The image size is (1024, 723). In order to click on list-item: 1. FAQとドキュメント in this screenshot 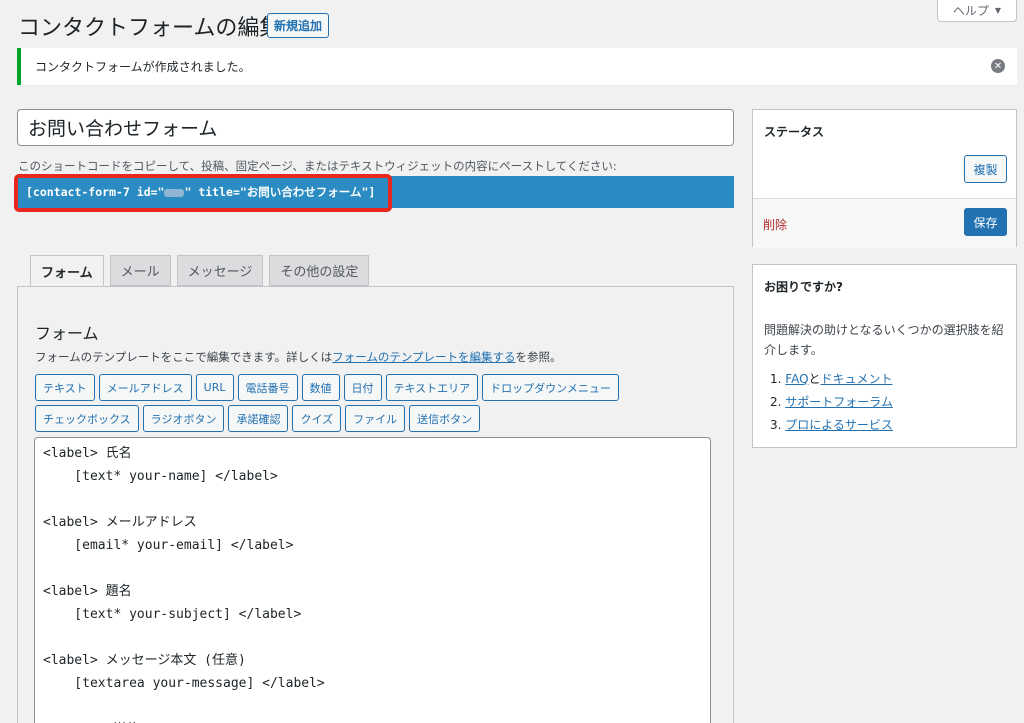, I will do `click(887, 379)`.